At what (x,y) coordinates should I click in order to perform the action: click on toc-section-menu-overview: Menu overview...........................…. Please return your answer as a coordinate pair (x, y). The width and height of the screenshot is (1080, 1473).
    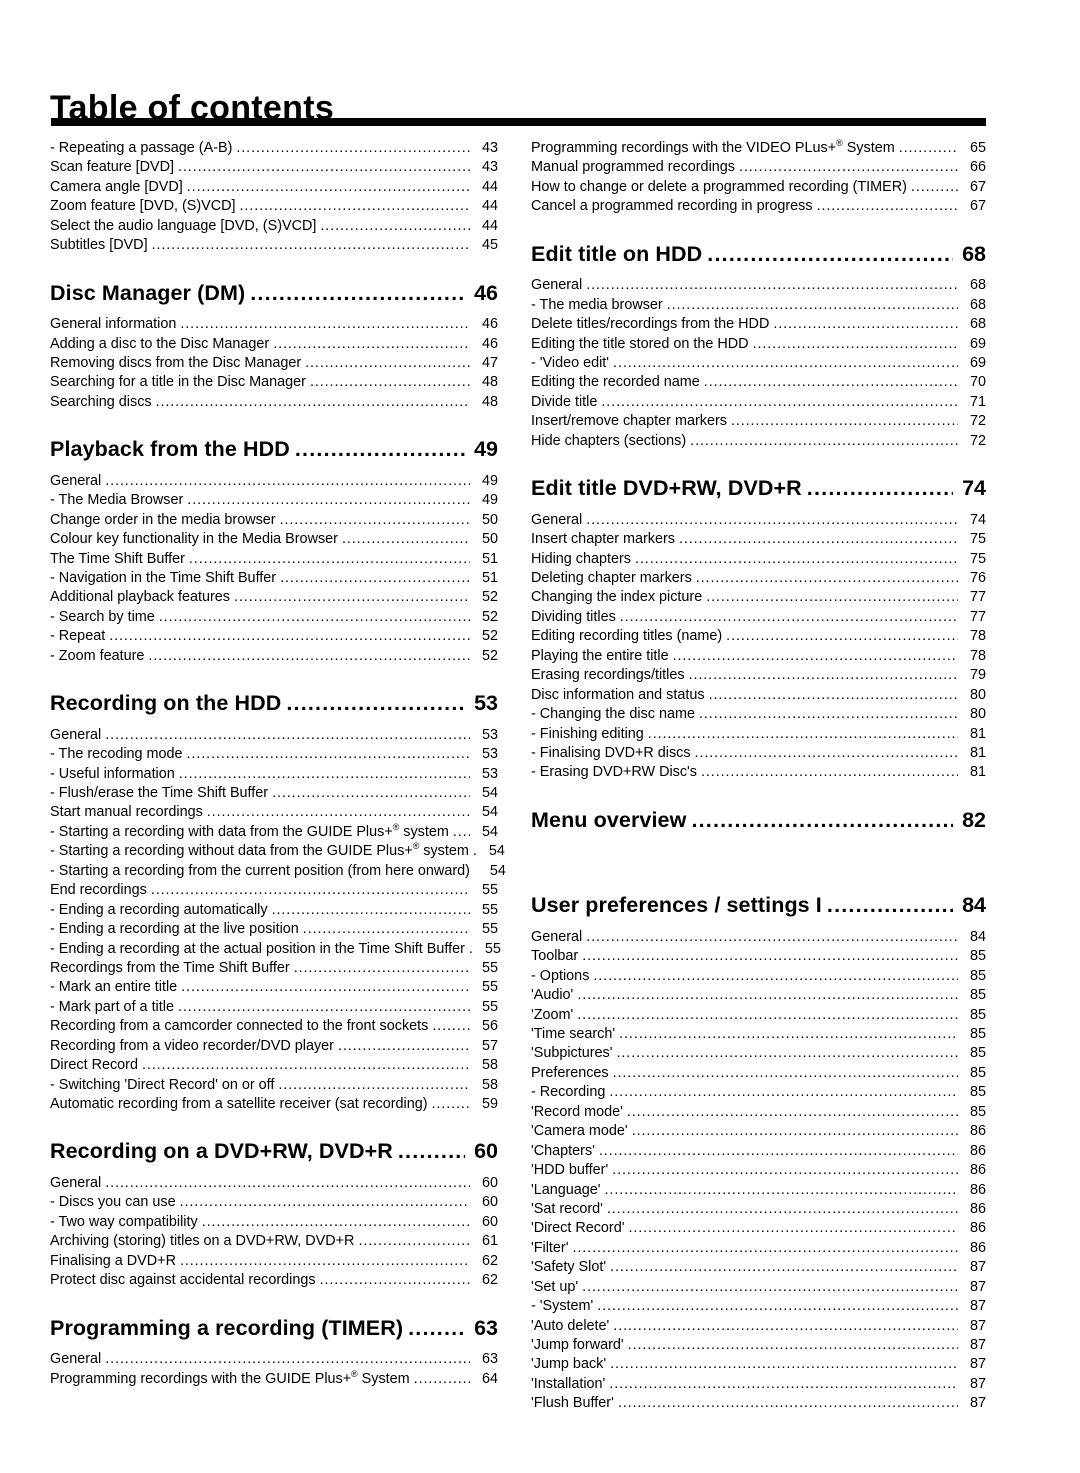
    Looking at the image, I should click on (758, 820).